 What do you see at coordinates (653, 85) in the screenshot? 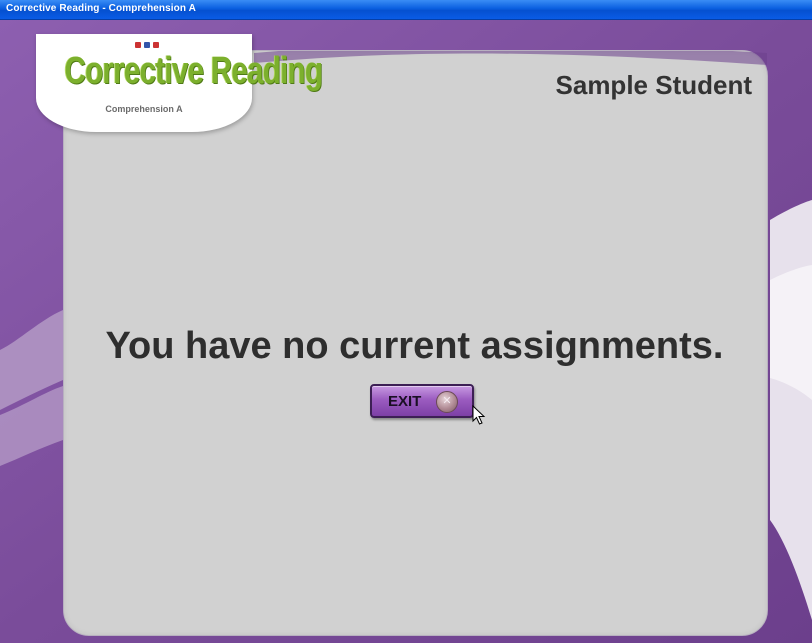
I see `student-name: Sample Student` at bounding box center [653, 85].